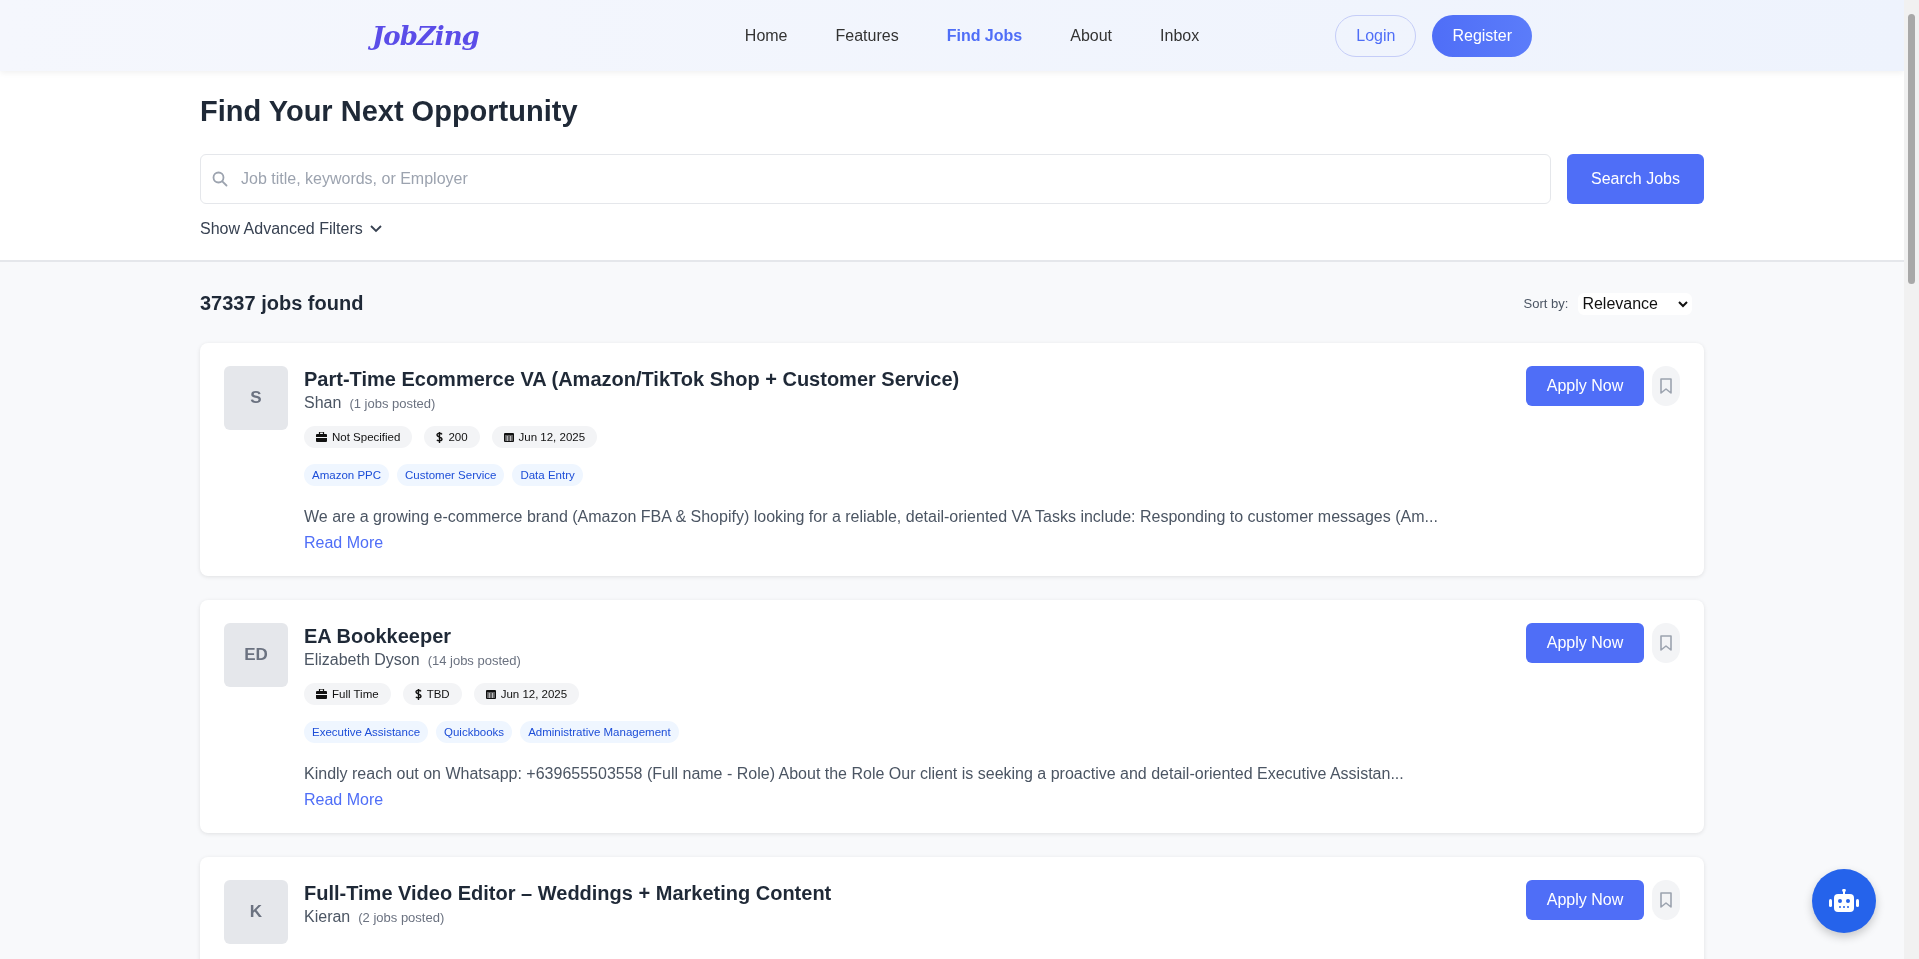 This screenshot has height=959, width=1919. Describe the element at coordinates (256, 398) in the screenshot. I see `company-avatar: S` at that location.